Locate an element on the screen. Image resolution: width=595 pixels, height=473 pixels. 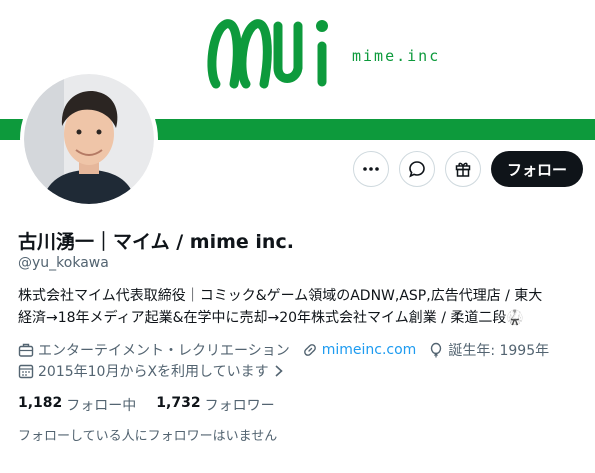
balloon-icon is located at coordinates (436, 350).